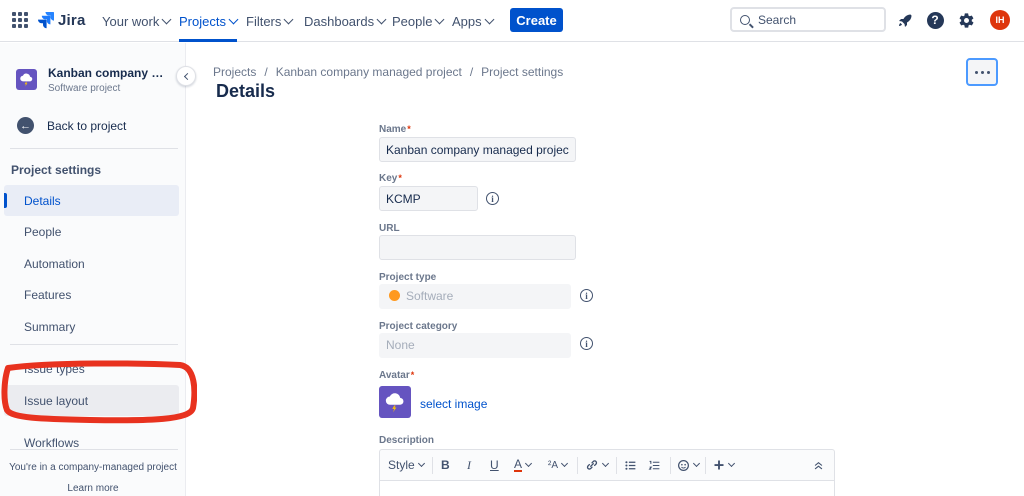  I want to click on breadcrumb-project: Kanban company managed project, so click(369, 72).